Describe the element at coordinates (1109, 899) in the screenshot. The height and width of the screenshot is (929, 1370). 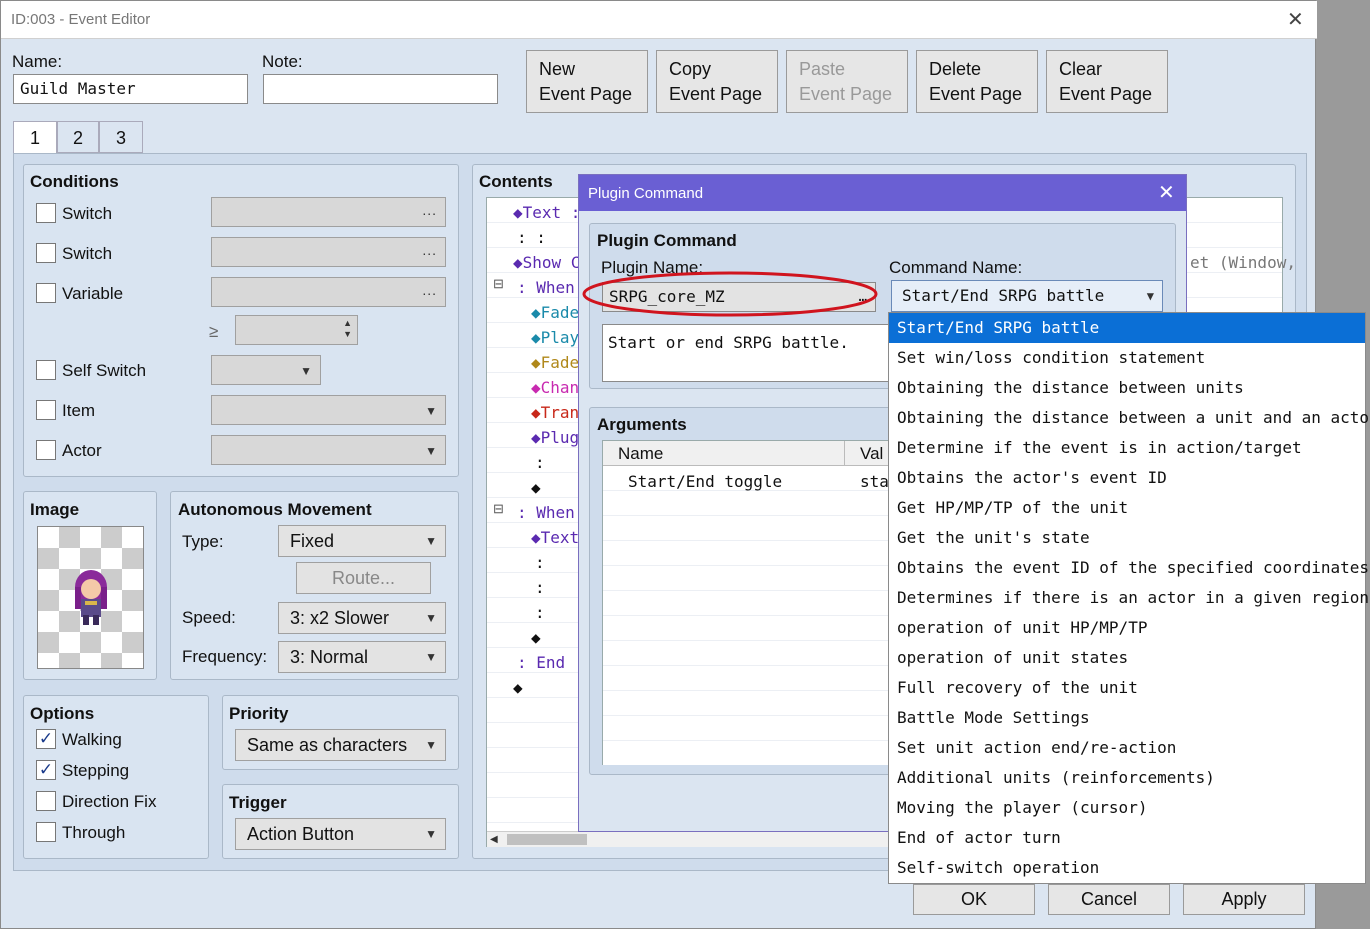
I see `cancel-button: Cancel` at that location.